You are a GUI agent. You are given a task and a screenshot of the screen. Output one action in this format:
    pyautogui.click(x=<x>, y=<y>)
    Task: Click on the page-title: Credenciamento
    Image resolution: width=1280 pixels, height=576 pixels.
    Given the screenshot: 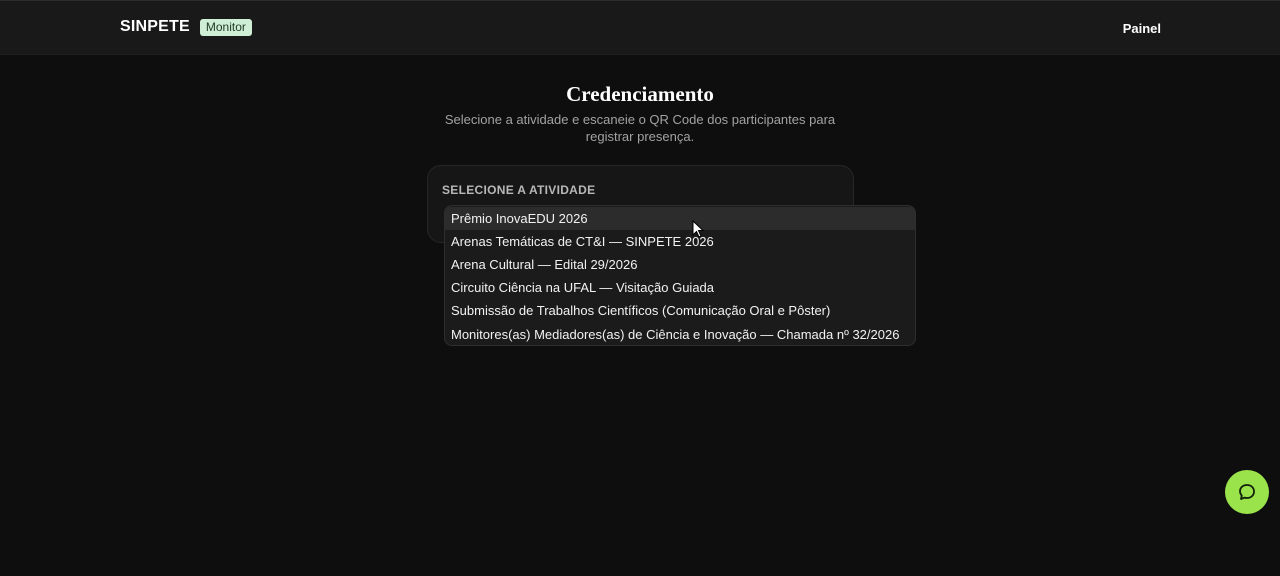 What is the action you would take?
    pyautogui.click(x=640, y=94)
    